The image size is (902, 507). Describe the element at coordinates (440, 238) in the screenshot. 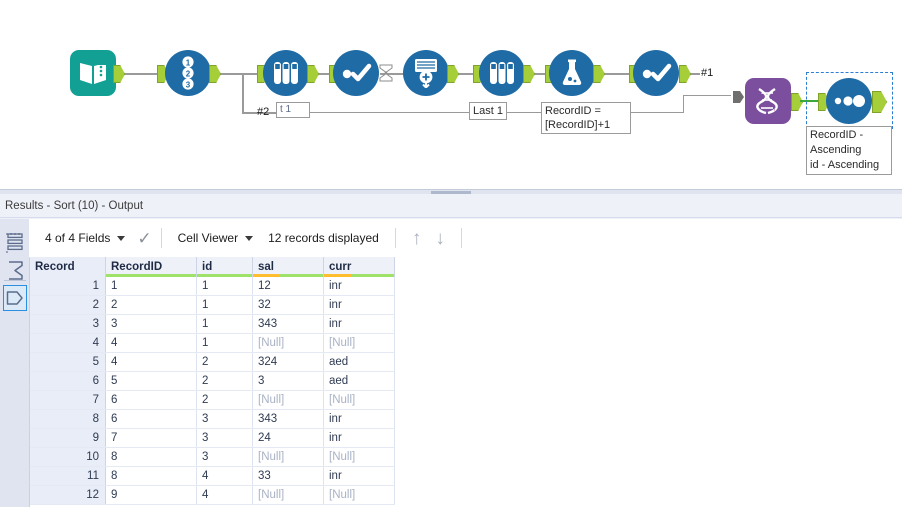

I see `arrow-down-icon: ↓` at that location.